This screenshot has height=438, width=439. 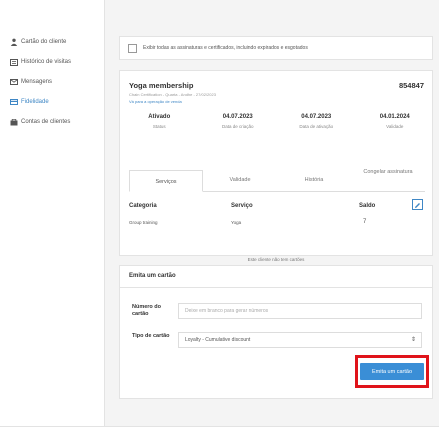 What do you see at coordinates (300, 311) in the screenshot?
I see `card-number-input: Deixe em branco para gerar números` at bounding box center [300, 311].